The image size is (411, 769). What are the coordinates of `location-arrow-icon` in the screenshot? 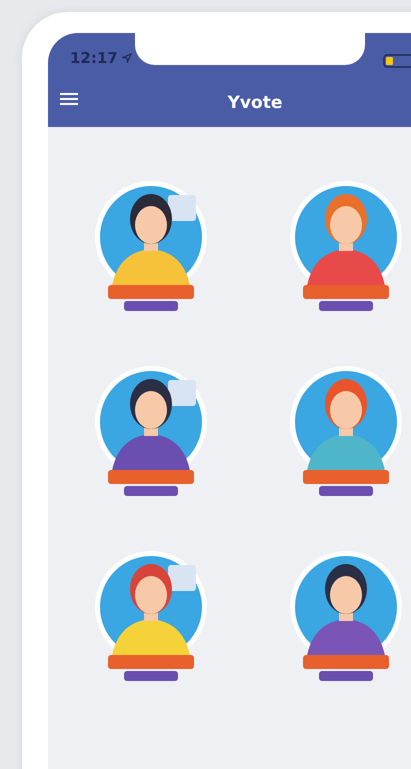 It's located at (127, 57).